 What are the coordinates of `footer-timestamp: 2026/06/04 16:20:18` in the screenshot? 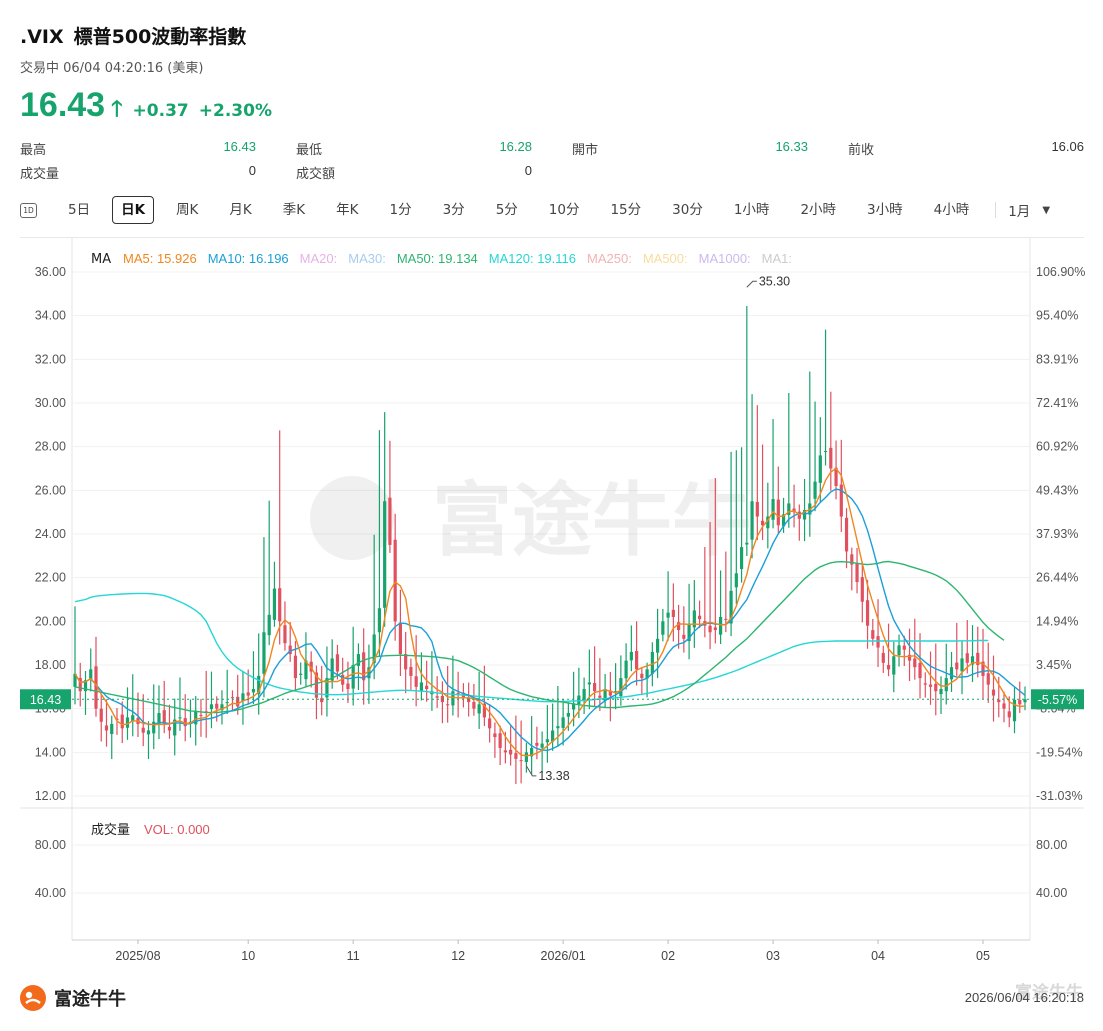 It's located at (1024, 997).